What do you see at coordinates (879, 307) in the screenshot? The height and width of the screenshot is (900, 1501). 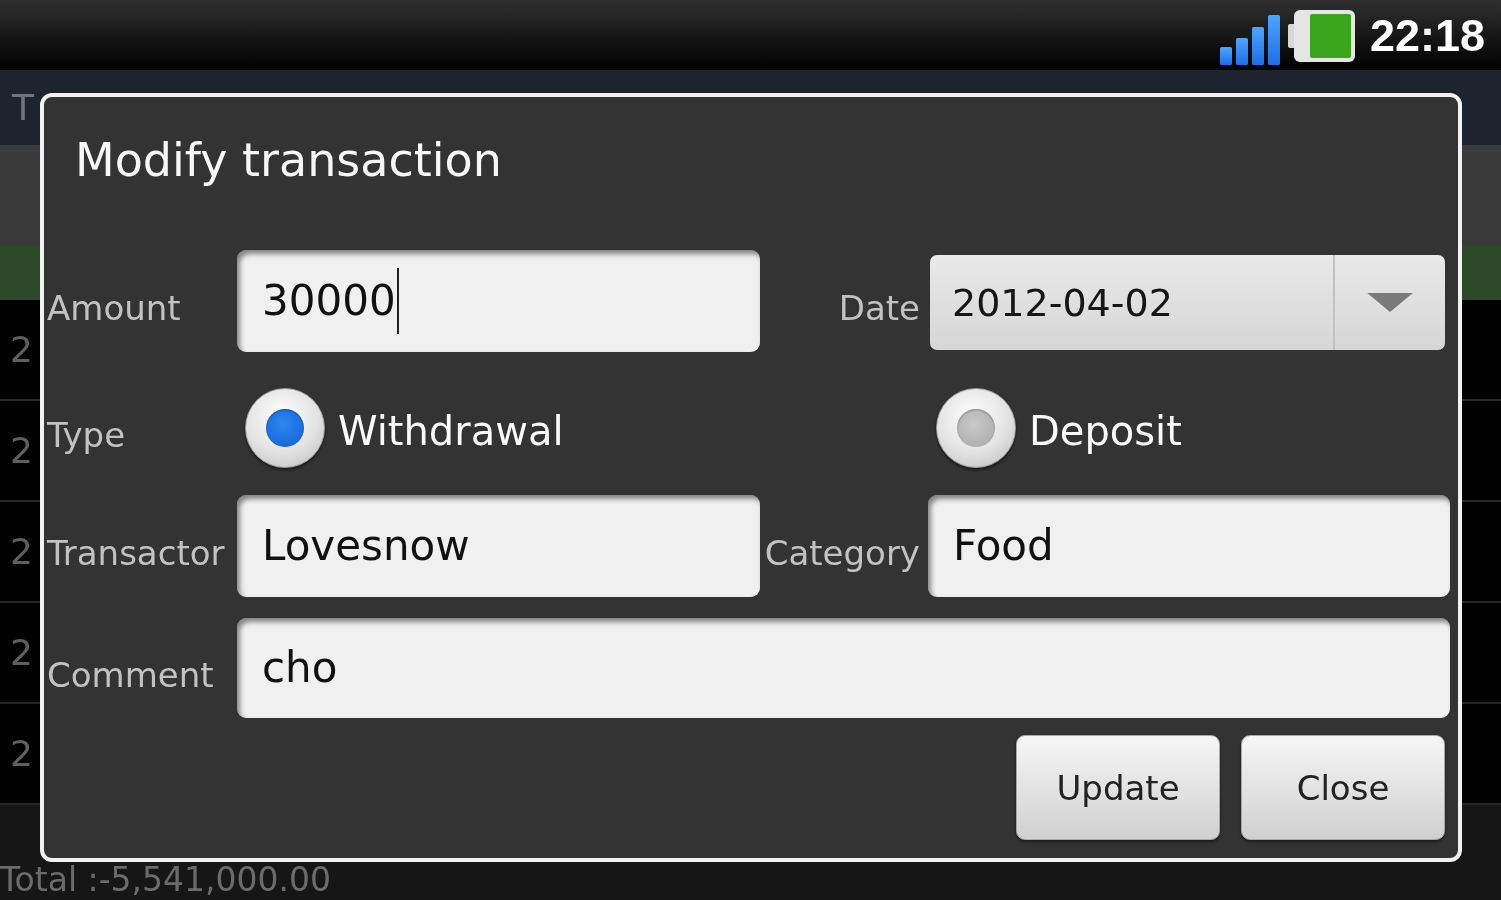 I see `field-label: Date` at bounding box center [879, 307].